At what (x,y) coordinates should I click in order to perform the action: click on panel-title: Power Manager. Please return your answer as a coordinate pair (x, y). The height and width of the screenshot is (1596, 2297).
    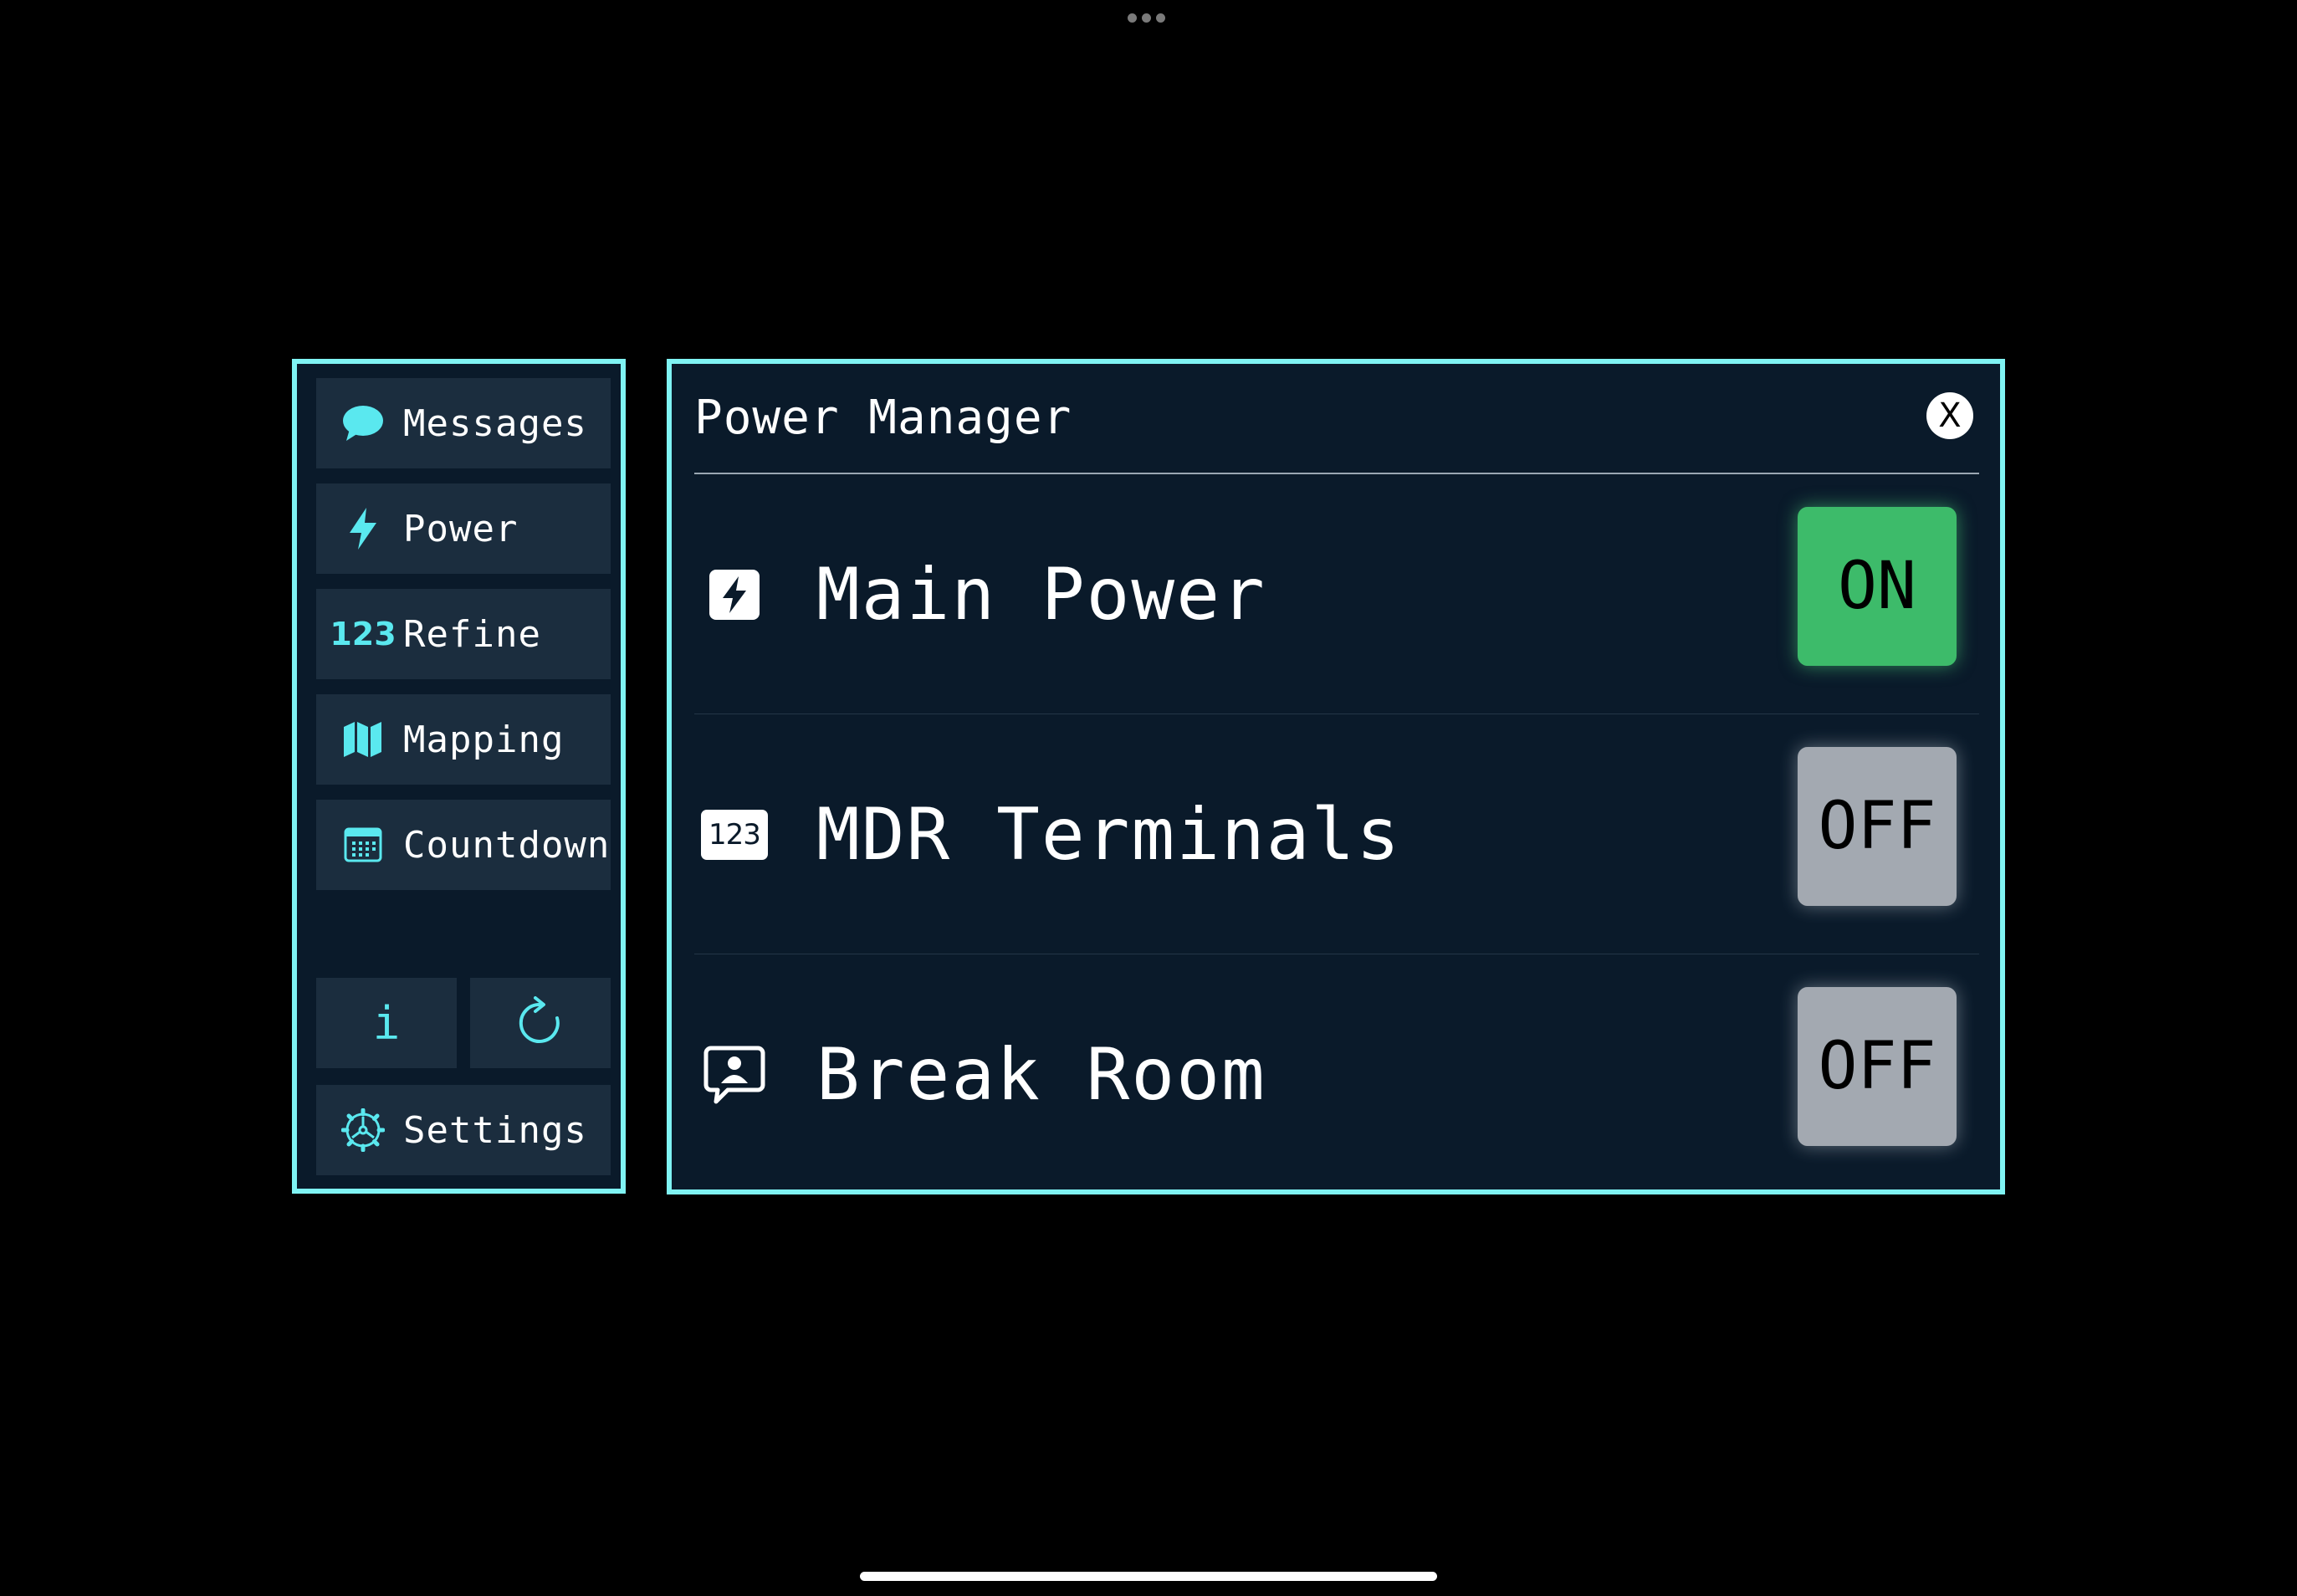
    Looking at the image, I should click on (883, 418).